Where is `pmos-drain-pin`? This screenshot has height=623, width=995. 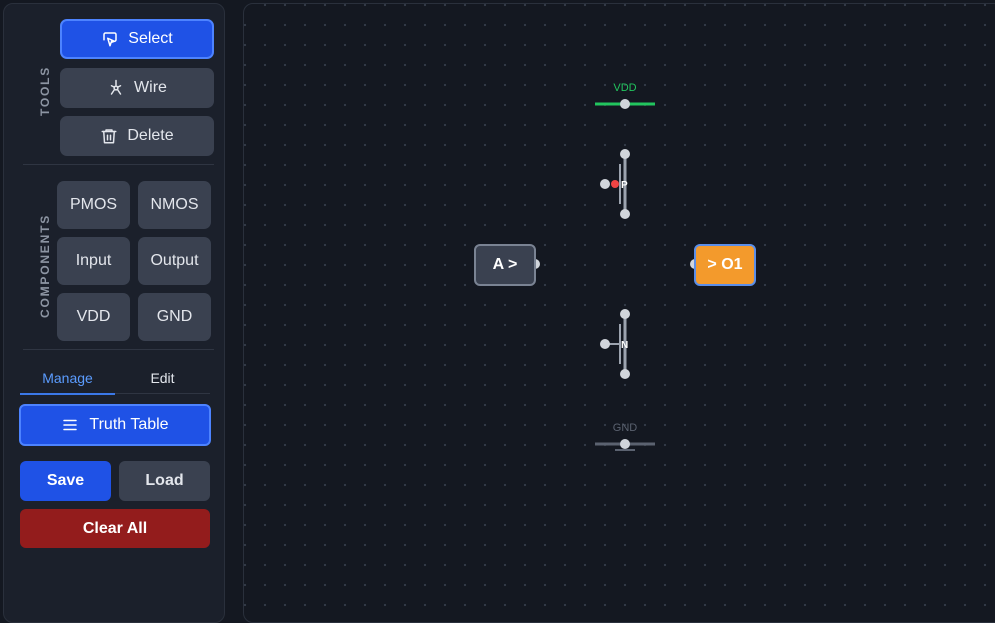
pmos-drain-pin is located at coordinates (625, 214).